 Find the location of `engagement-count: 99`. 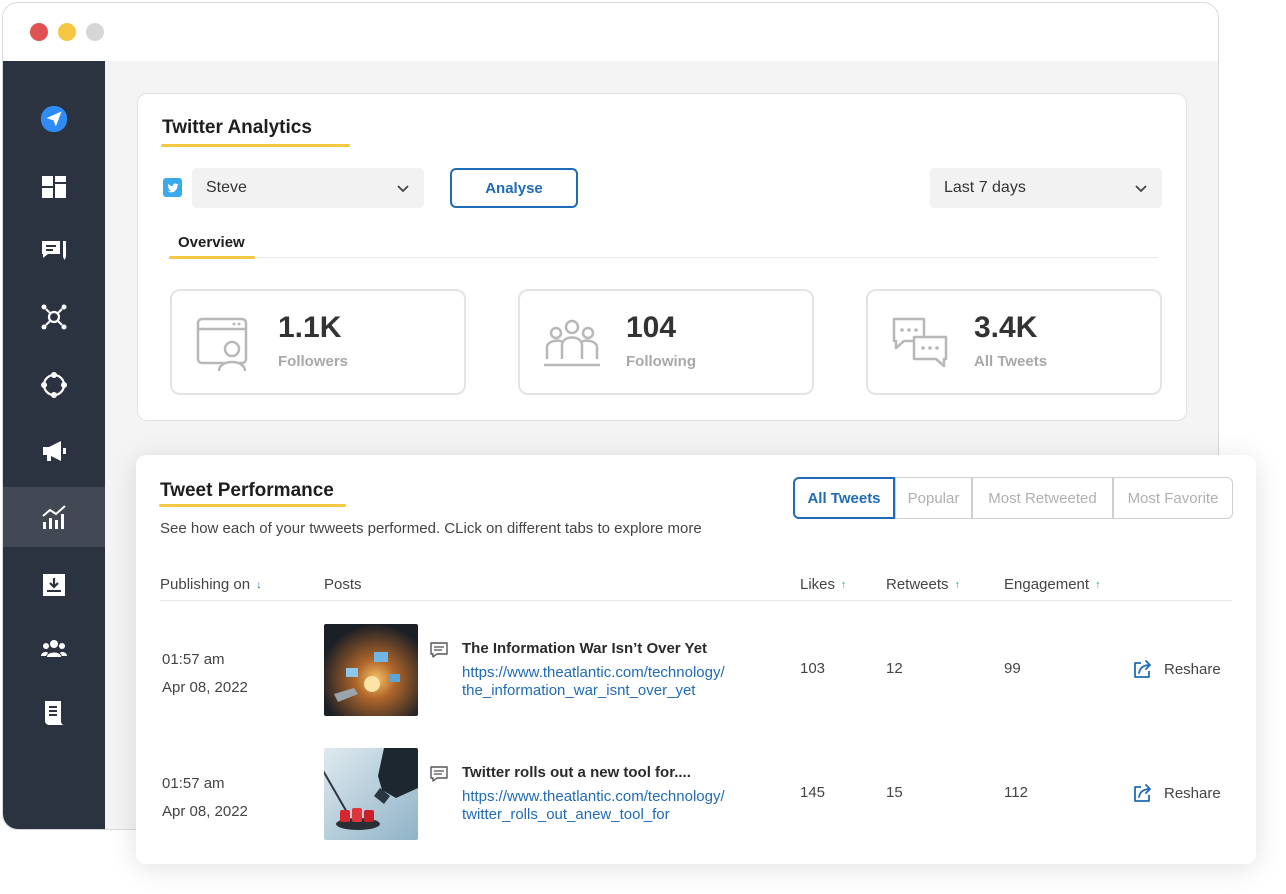

engagement-count: 99 is located at coordinates (1012, 668).